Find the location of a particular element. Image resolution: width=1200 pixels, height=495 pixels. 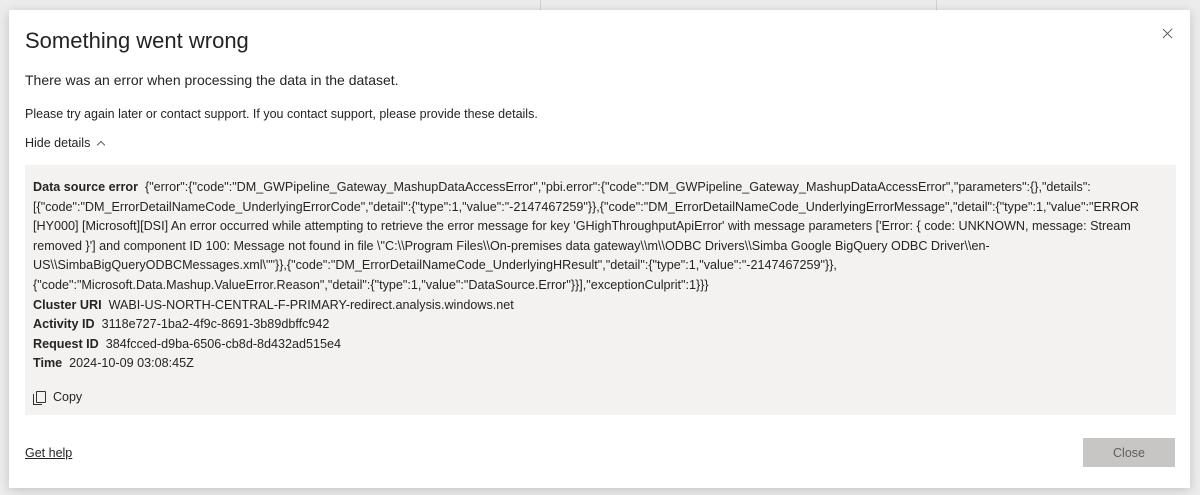

copy-icon is located at coordinates (39, 397).